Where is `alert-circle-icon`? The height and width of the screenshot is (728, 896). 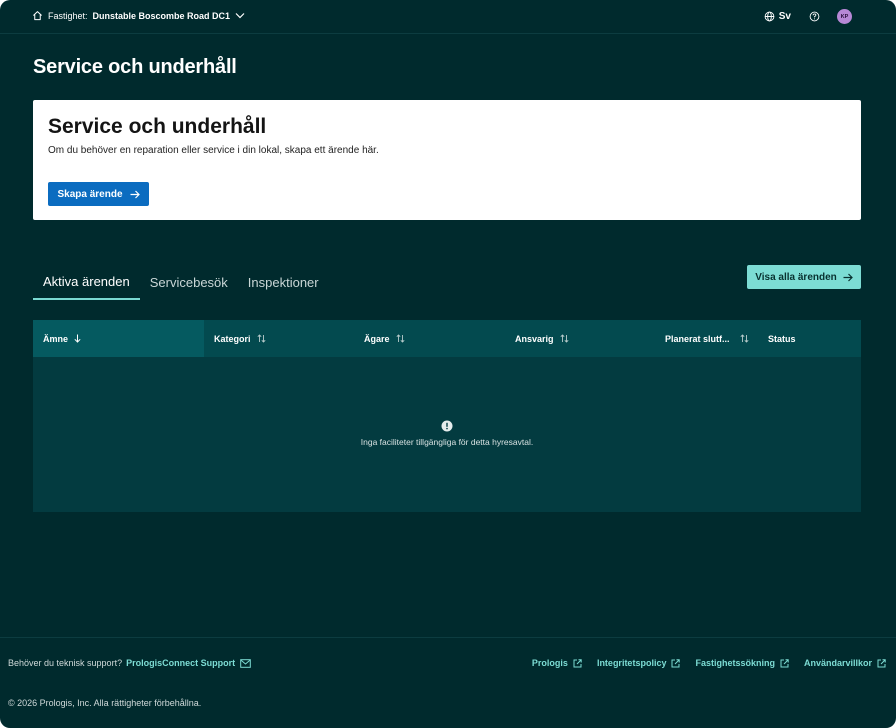
alert-circle-icon is located at coordinates (447, 426).